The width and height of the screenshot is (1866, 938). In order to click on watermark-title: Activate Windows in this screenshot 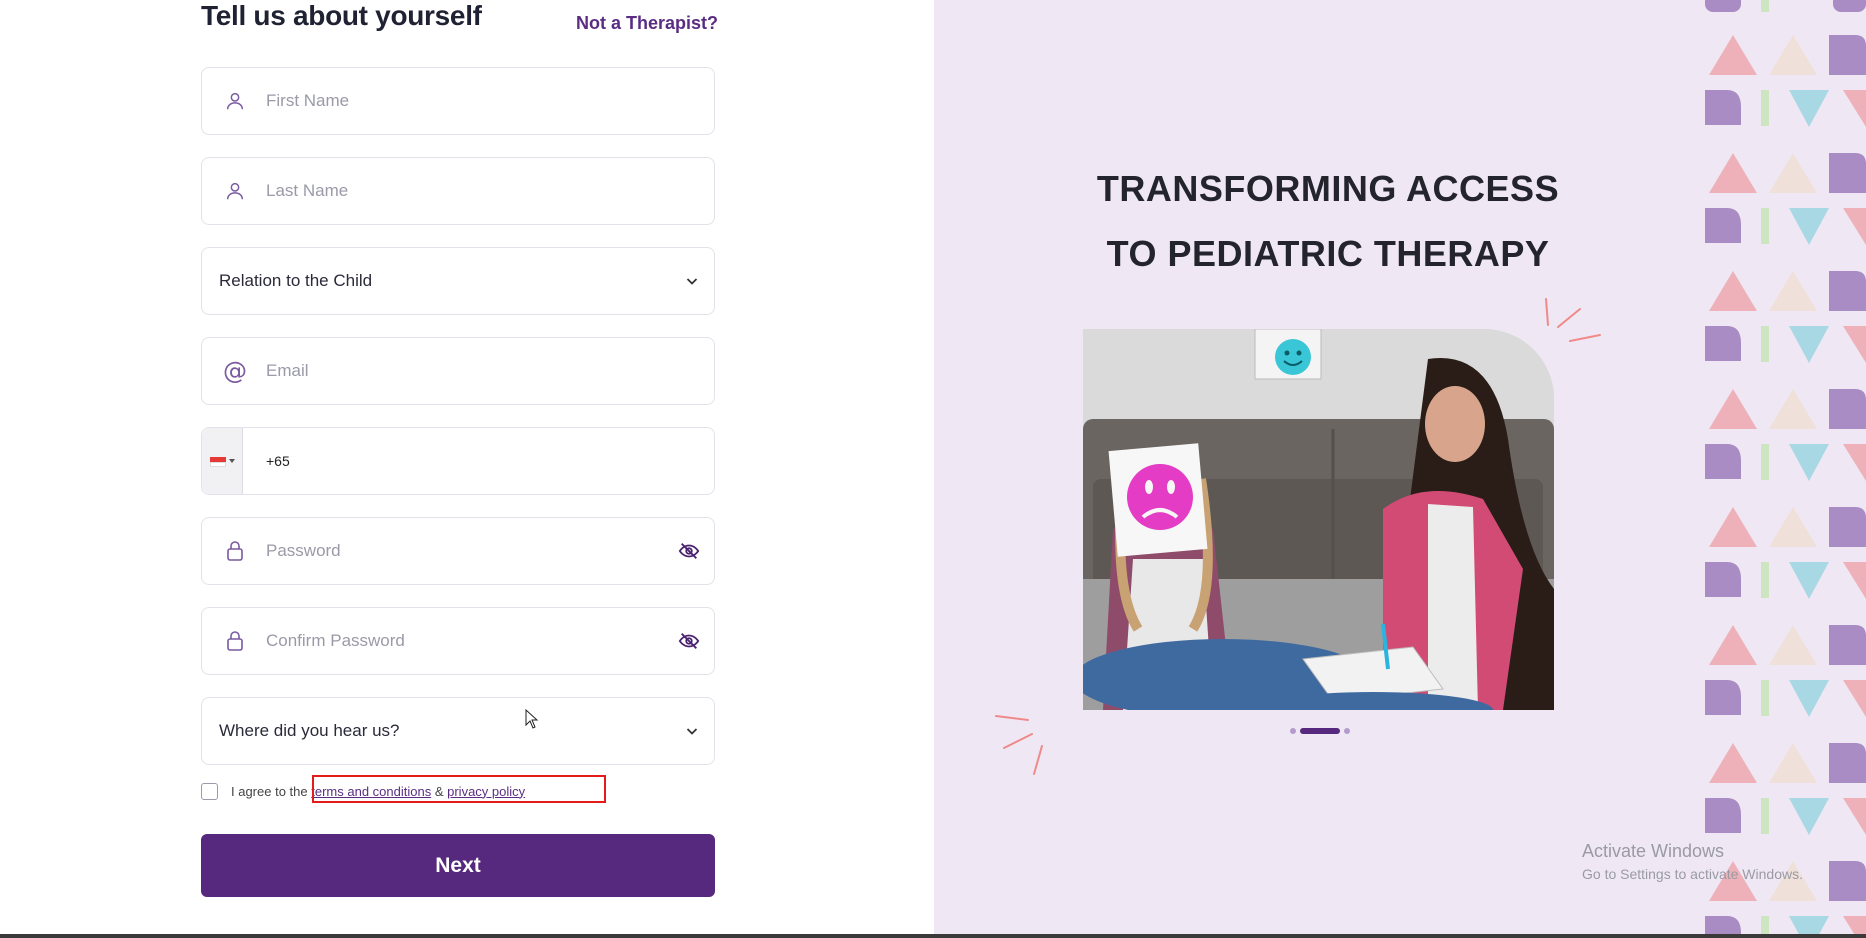, I will do `click(1653, 851)`.